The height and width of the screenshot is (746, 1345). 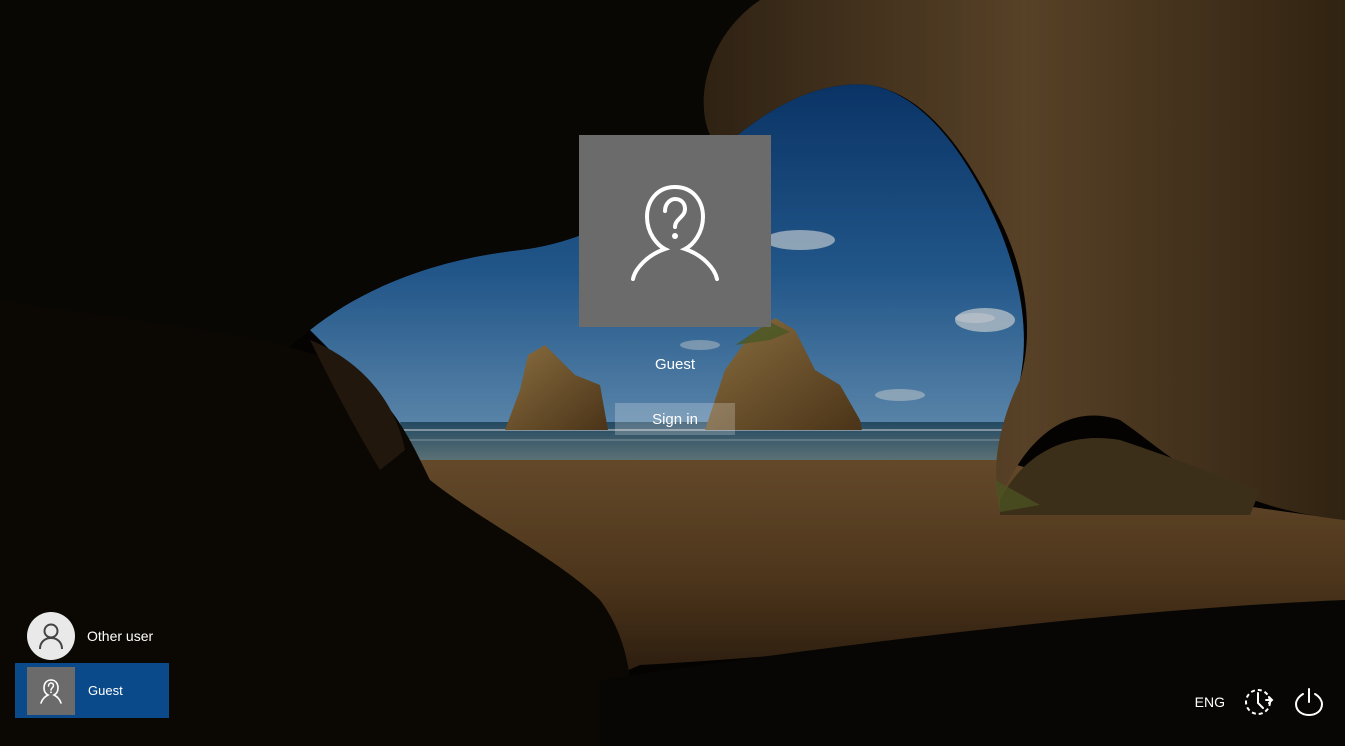 What do you see at coordinates (675, 364) in the screenshot?
I see `user-name: Guest` at bounding box center [675, 364].